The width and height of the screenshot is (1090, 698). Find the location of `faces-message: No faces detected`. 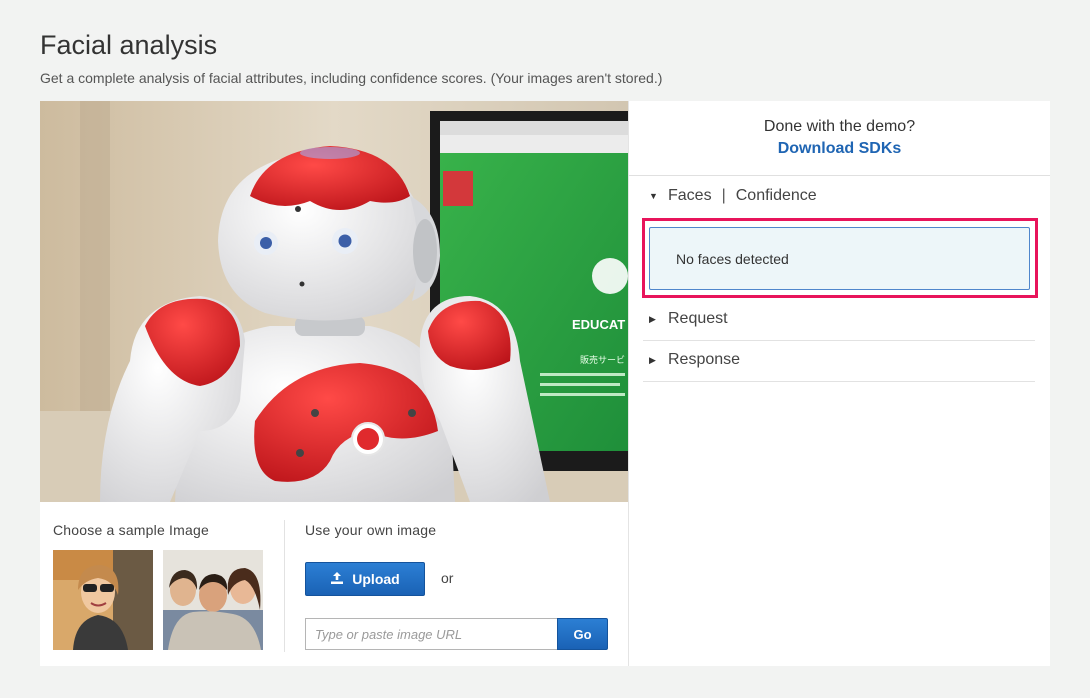

faces-message: No faces detected is located at coordinates (732, 259).